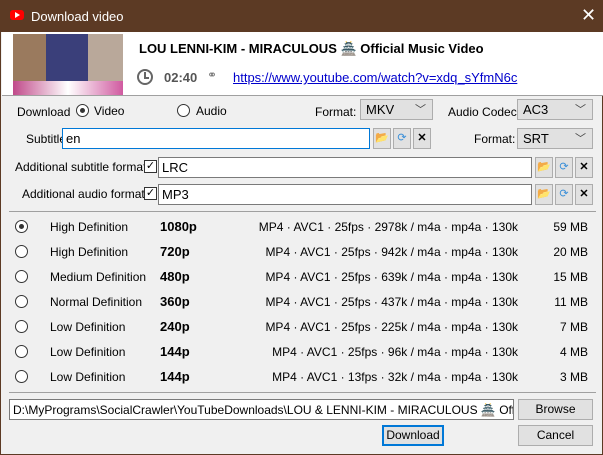  What do you see at coordinates (109, 111) in the screenshot?
I see `video-radio-label: Video` at bounding box center [109, 111].